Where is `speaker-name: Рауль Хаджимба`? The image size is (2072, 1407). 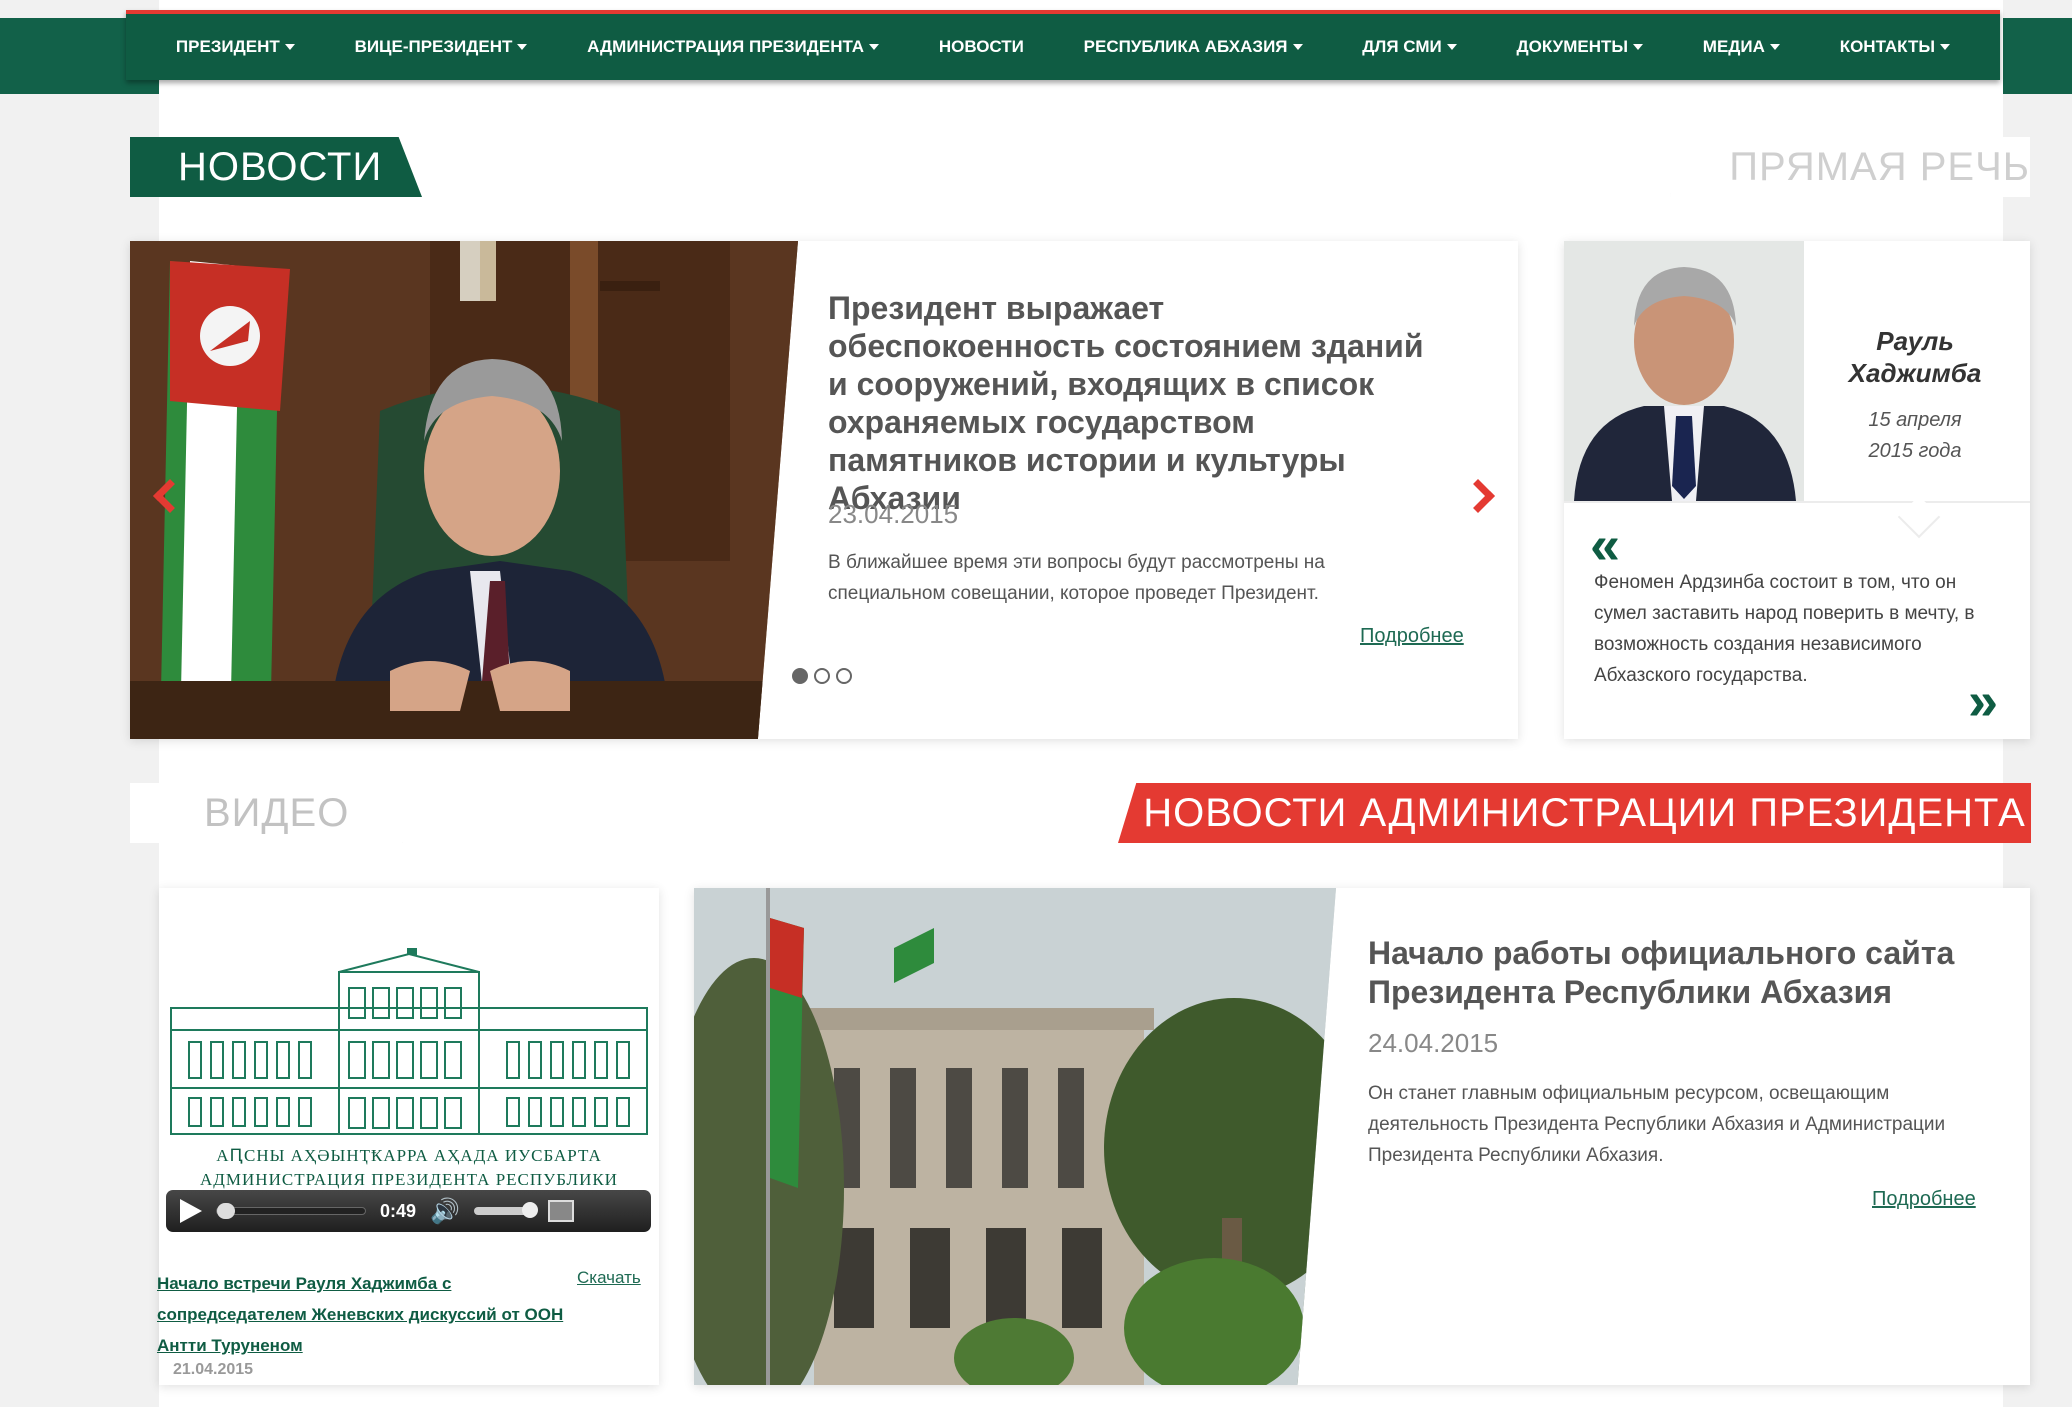
speaker-name: Рауль Хаджимба is located at coordinates (1915, 357).